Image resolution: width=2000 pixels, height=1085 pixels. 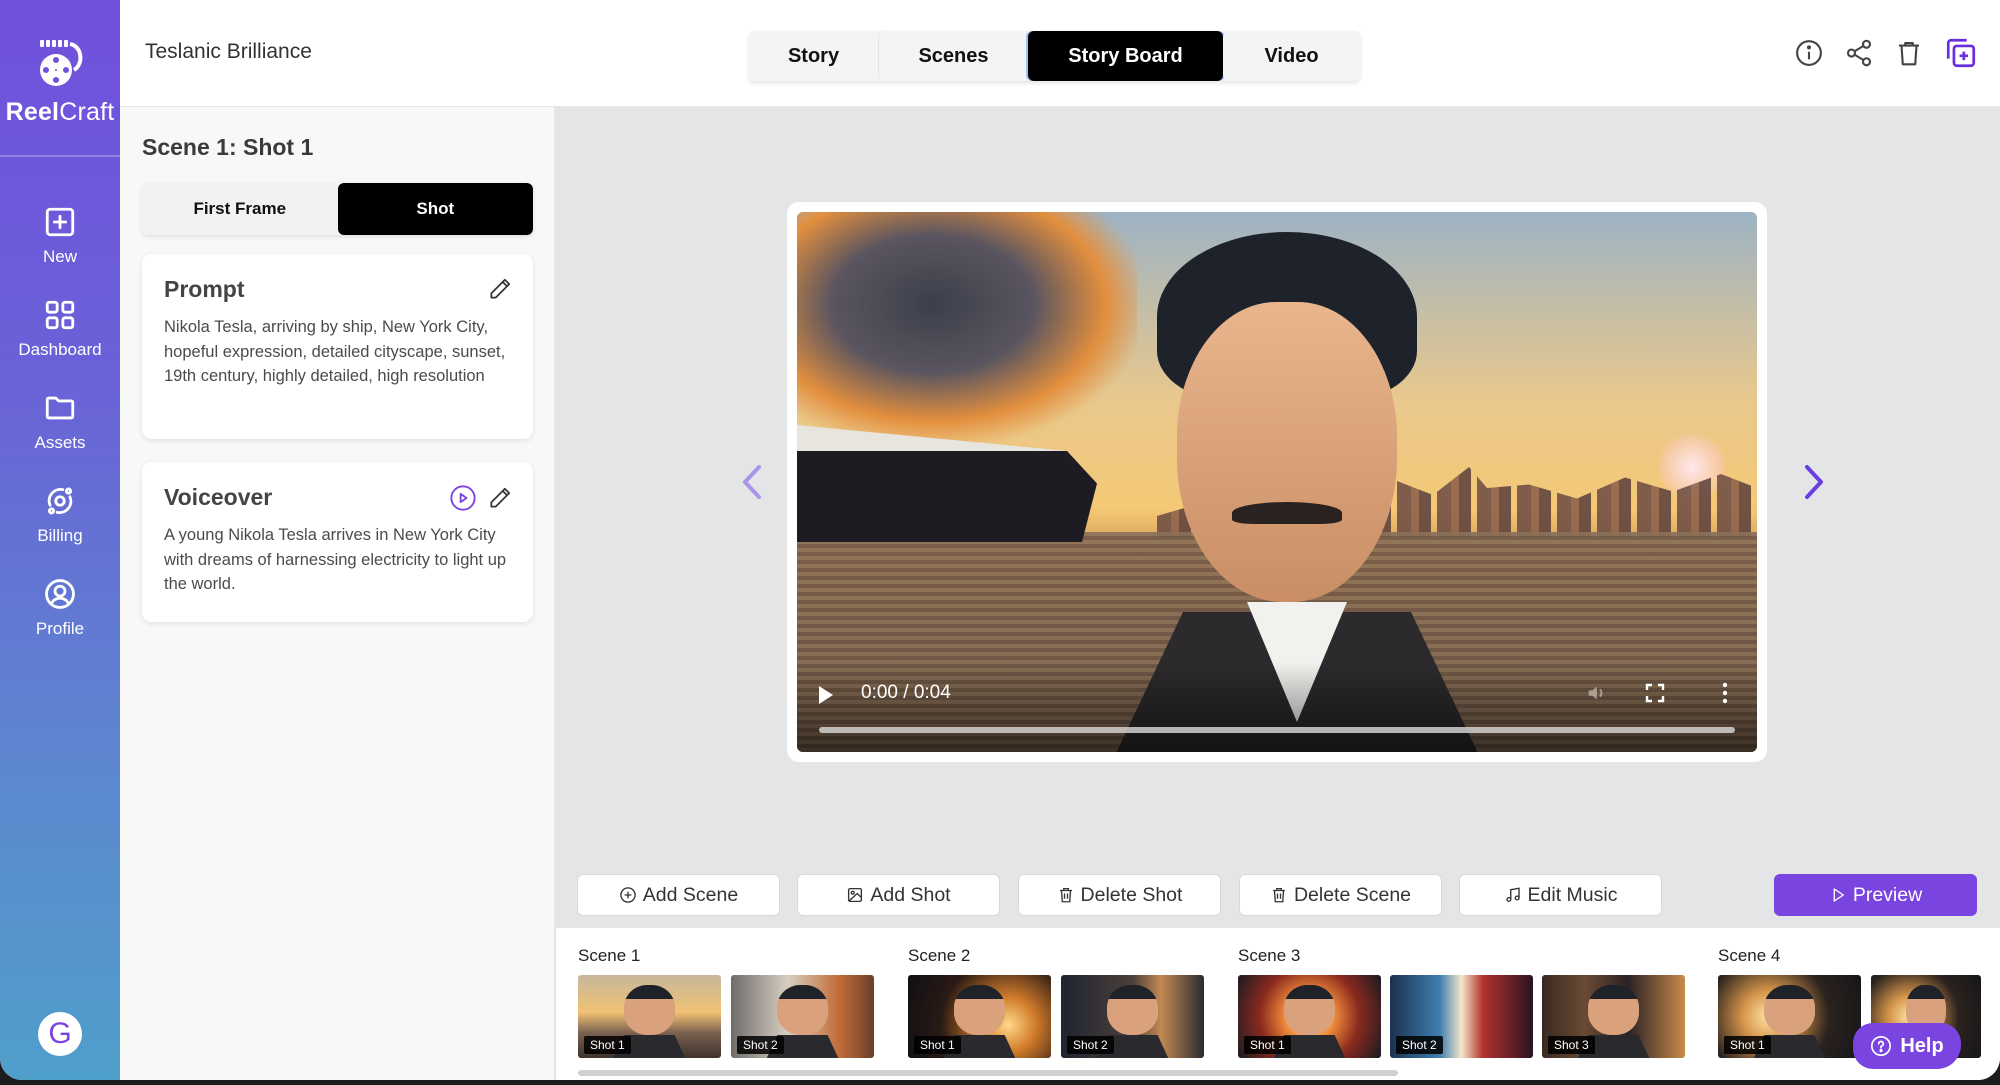 What do you see at coordinates (1277, 730) in the screenshot?
I see `video-progress-bar` at bounding box center [1277, 730].